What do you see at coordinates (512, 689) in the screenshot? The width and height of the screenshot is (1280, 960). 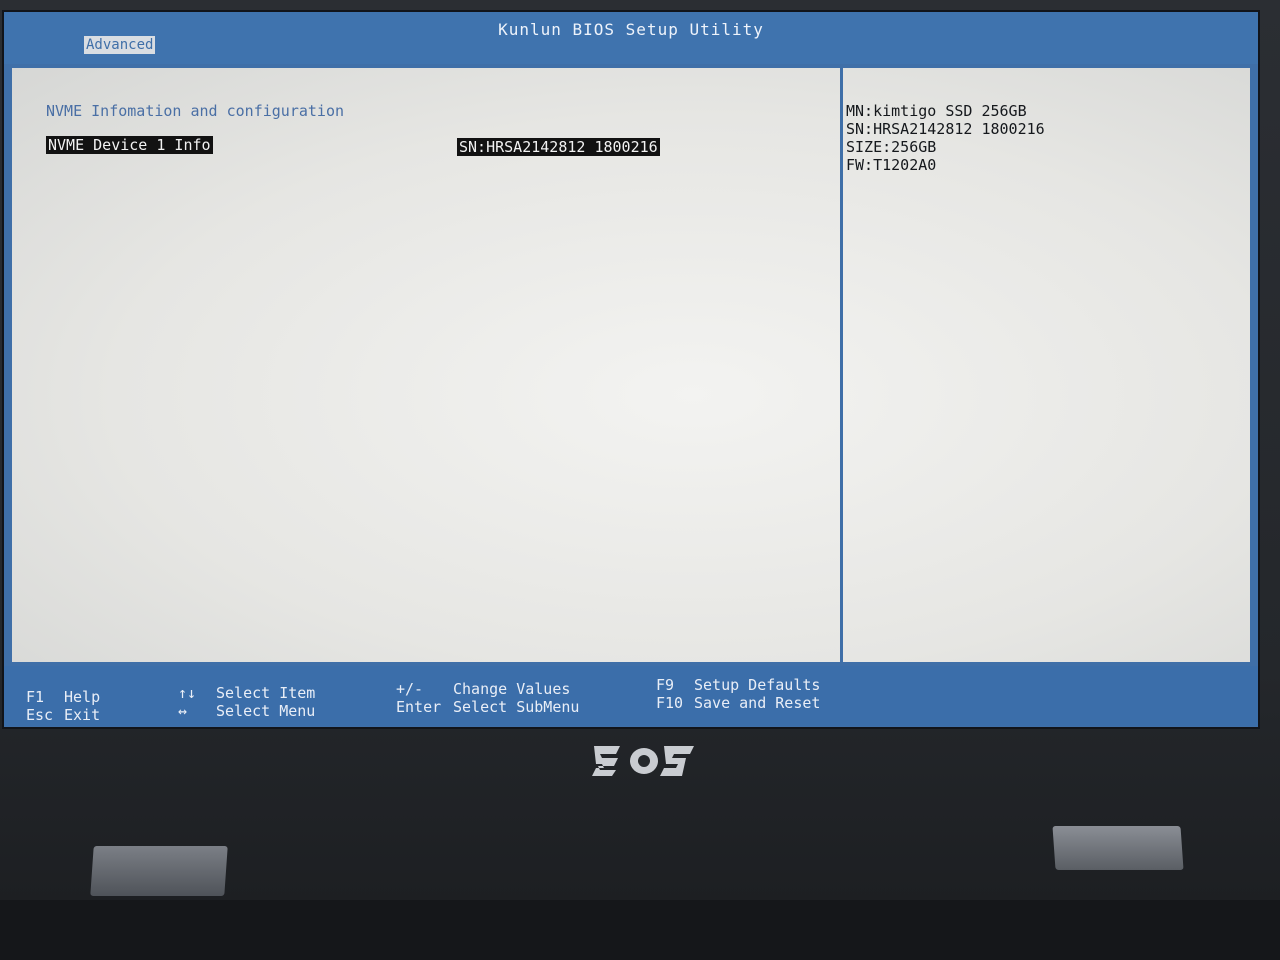 I see `help-label-change-values: Change Values` at bounding box center [512, 689].